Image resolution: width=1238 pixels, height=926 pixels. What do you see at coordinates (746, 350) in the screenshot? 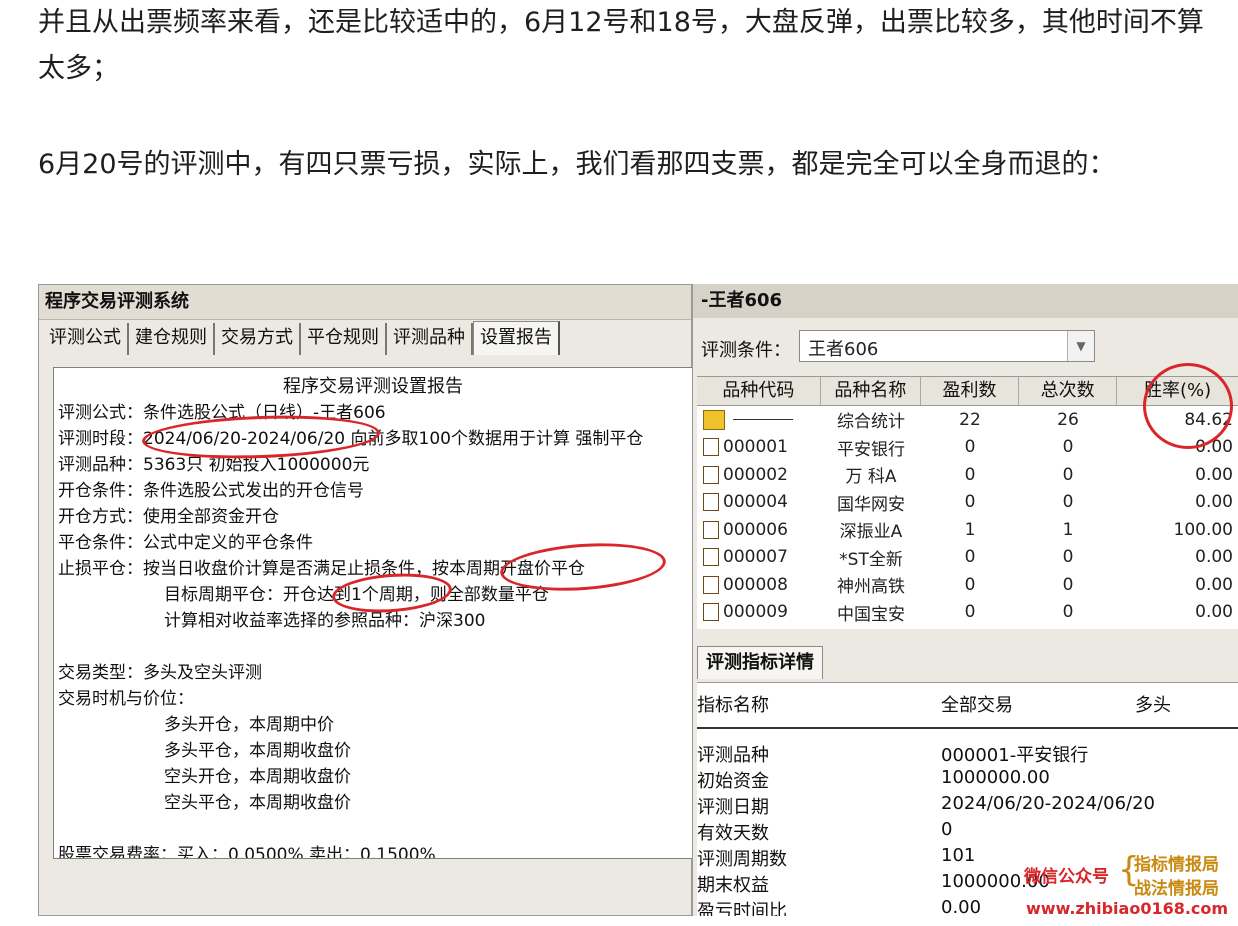
I see `condition-label: 评测条件：` at bounding box center [746, 350].